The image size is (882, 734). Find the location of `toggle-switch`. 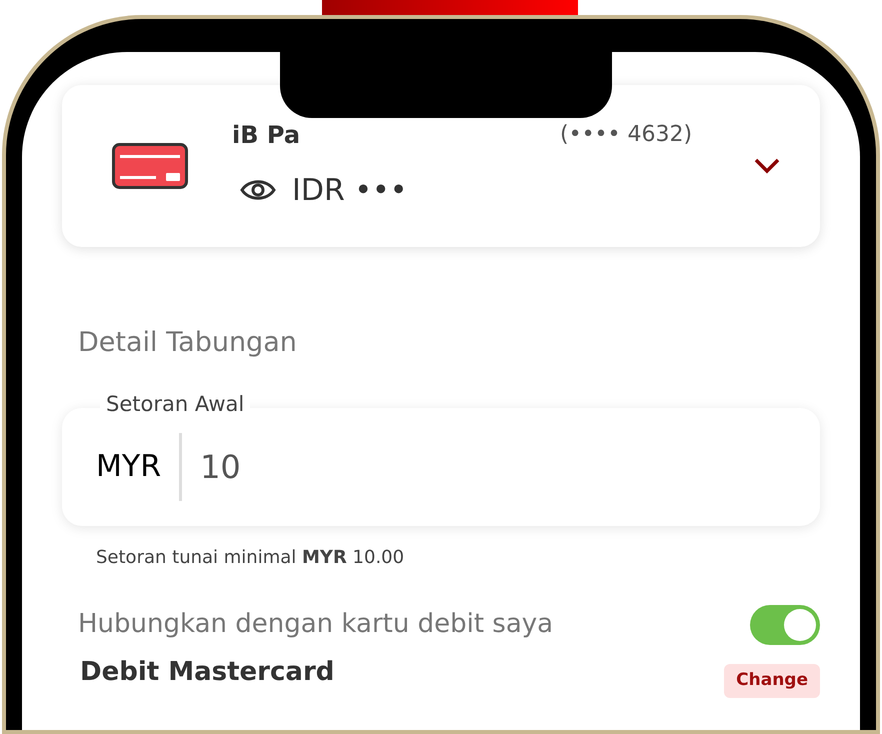

toggle-switch is located at coordinates (785, 624).